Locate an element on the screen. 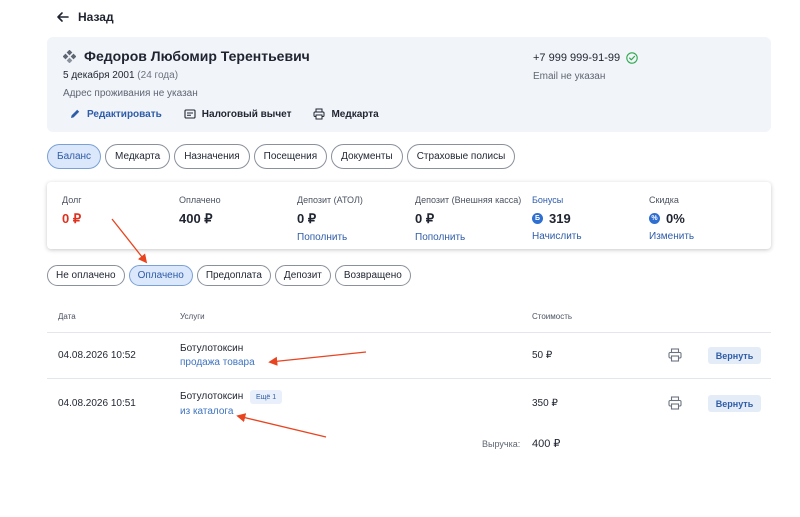 This screenshot has height=517, width=800. tab-insurance: Страховые полисы is located at coordinates (461, 156).